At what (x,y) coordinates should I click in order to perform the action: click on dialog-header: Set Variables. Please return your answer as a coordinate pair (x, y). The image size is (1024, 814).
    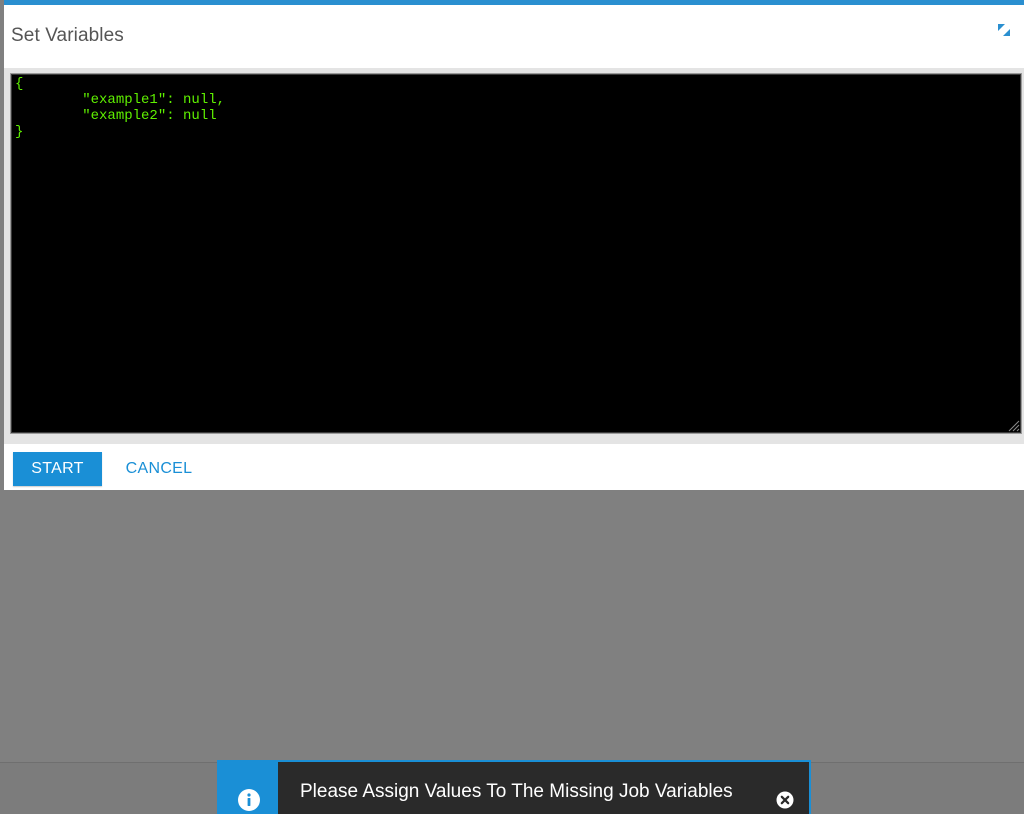
    Looking at the image, I should click on (514, 36).